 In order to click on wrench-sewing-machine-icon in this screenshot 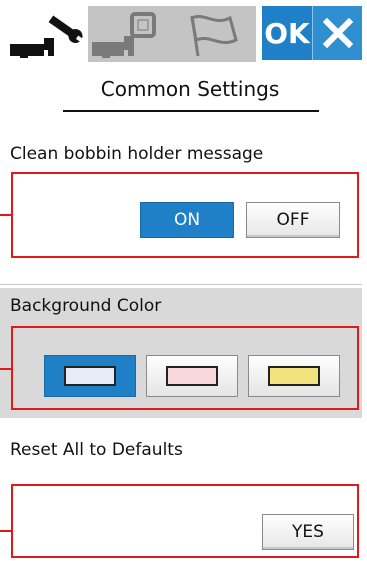, I will do `click(47, 36)`.